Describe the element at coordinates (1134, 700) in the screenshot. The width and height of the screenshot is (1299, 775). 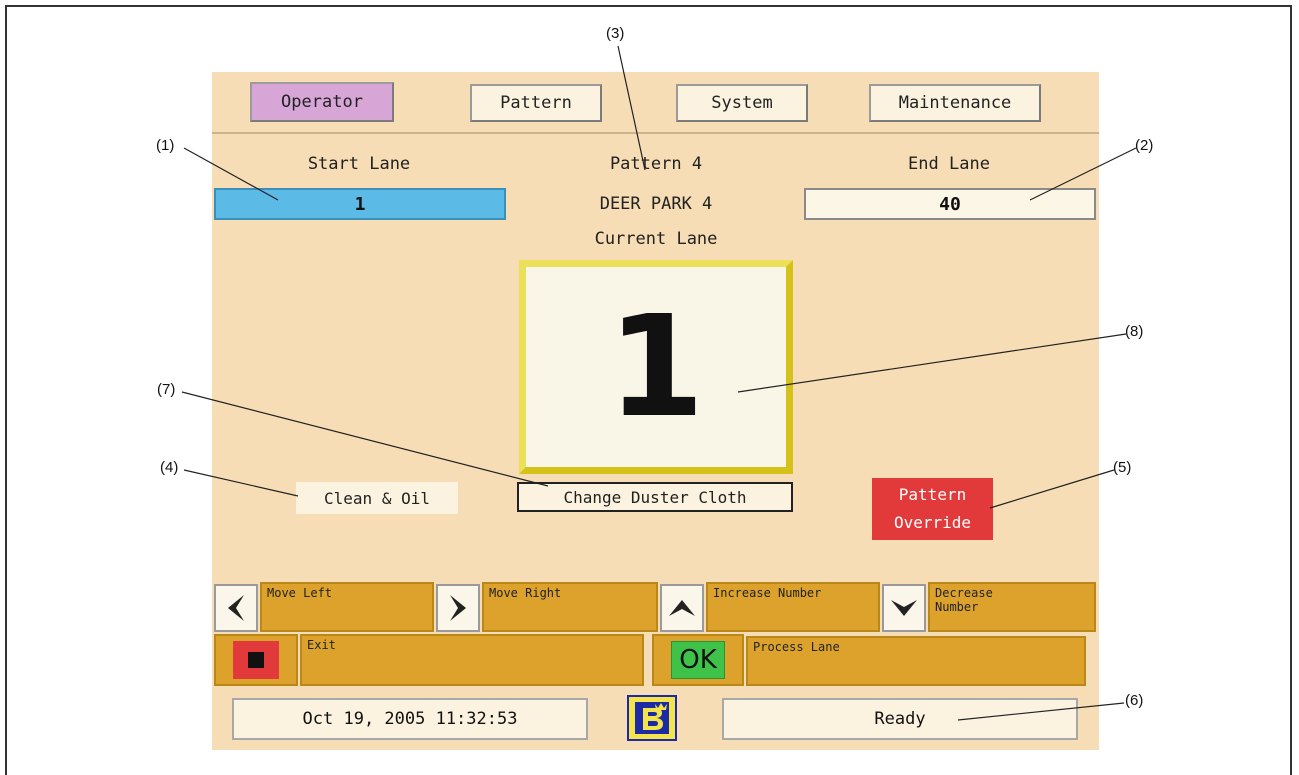
I see `callout-6: (6)` at that location.